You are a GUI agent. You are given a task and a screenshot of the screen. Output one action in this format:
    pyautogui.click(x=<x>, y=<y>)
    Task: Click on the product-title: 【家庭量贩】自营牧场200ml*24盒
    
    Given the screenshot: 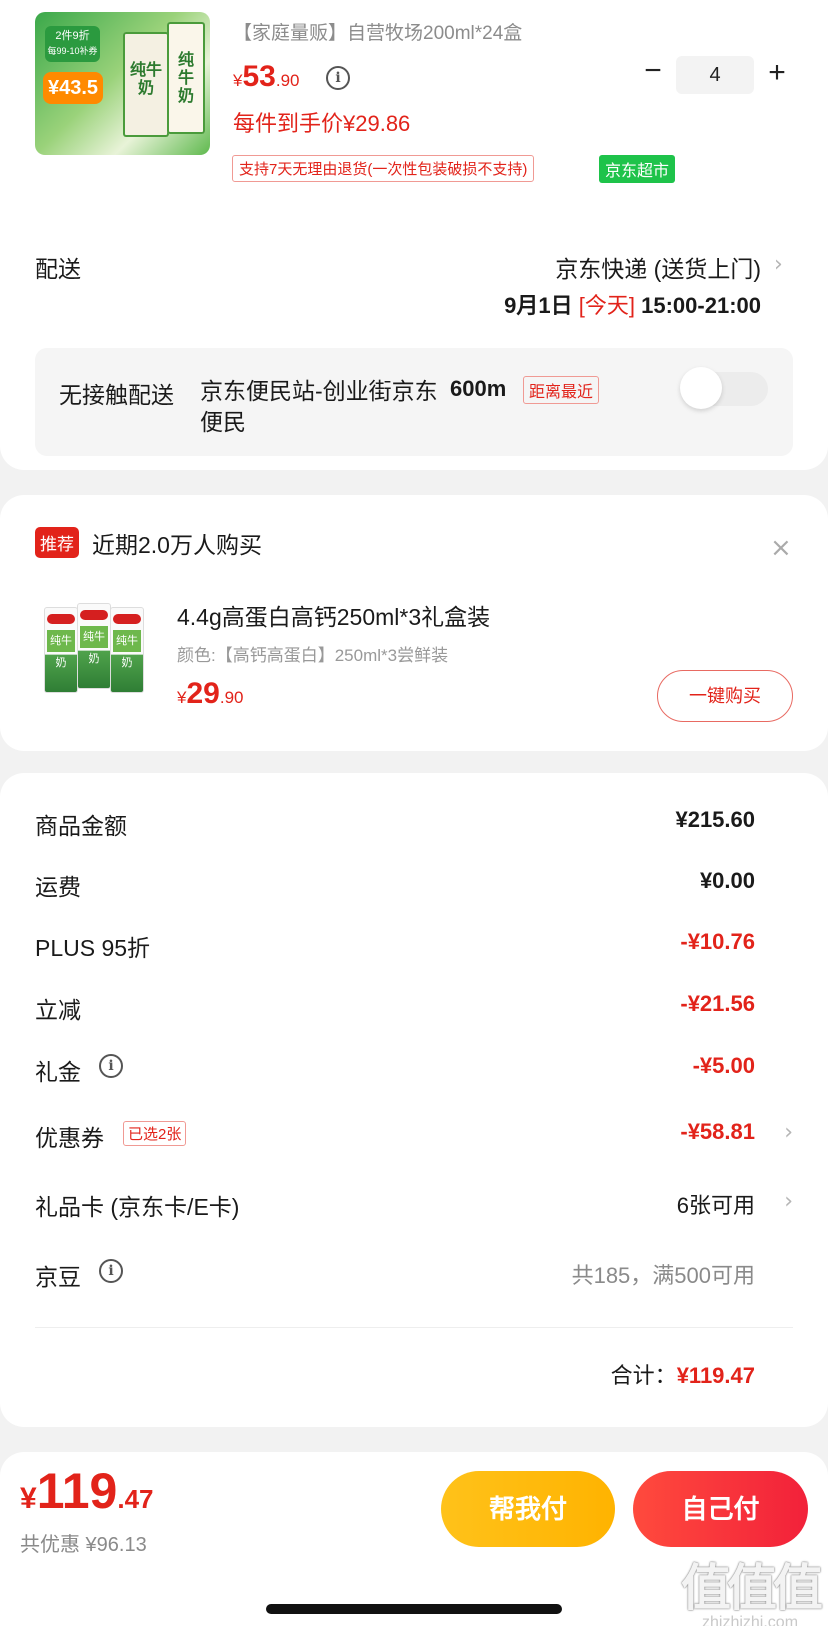 What is the action you would take?
    pyautogui.click(x=377, y=31)
    